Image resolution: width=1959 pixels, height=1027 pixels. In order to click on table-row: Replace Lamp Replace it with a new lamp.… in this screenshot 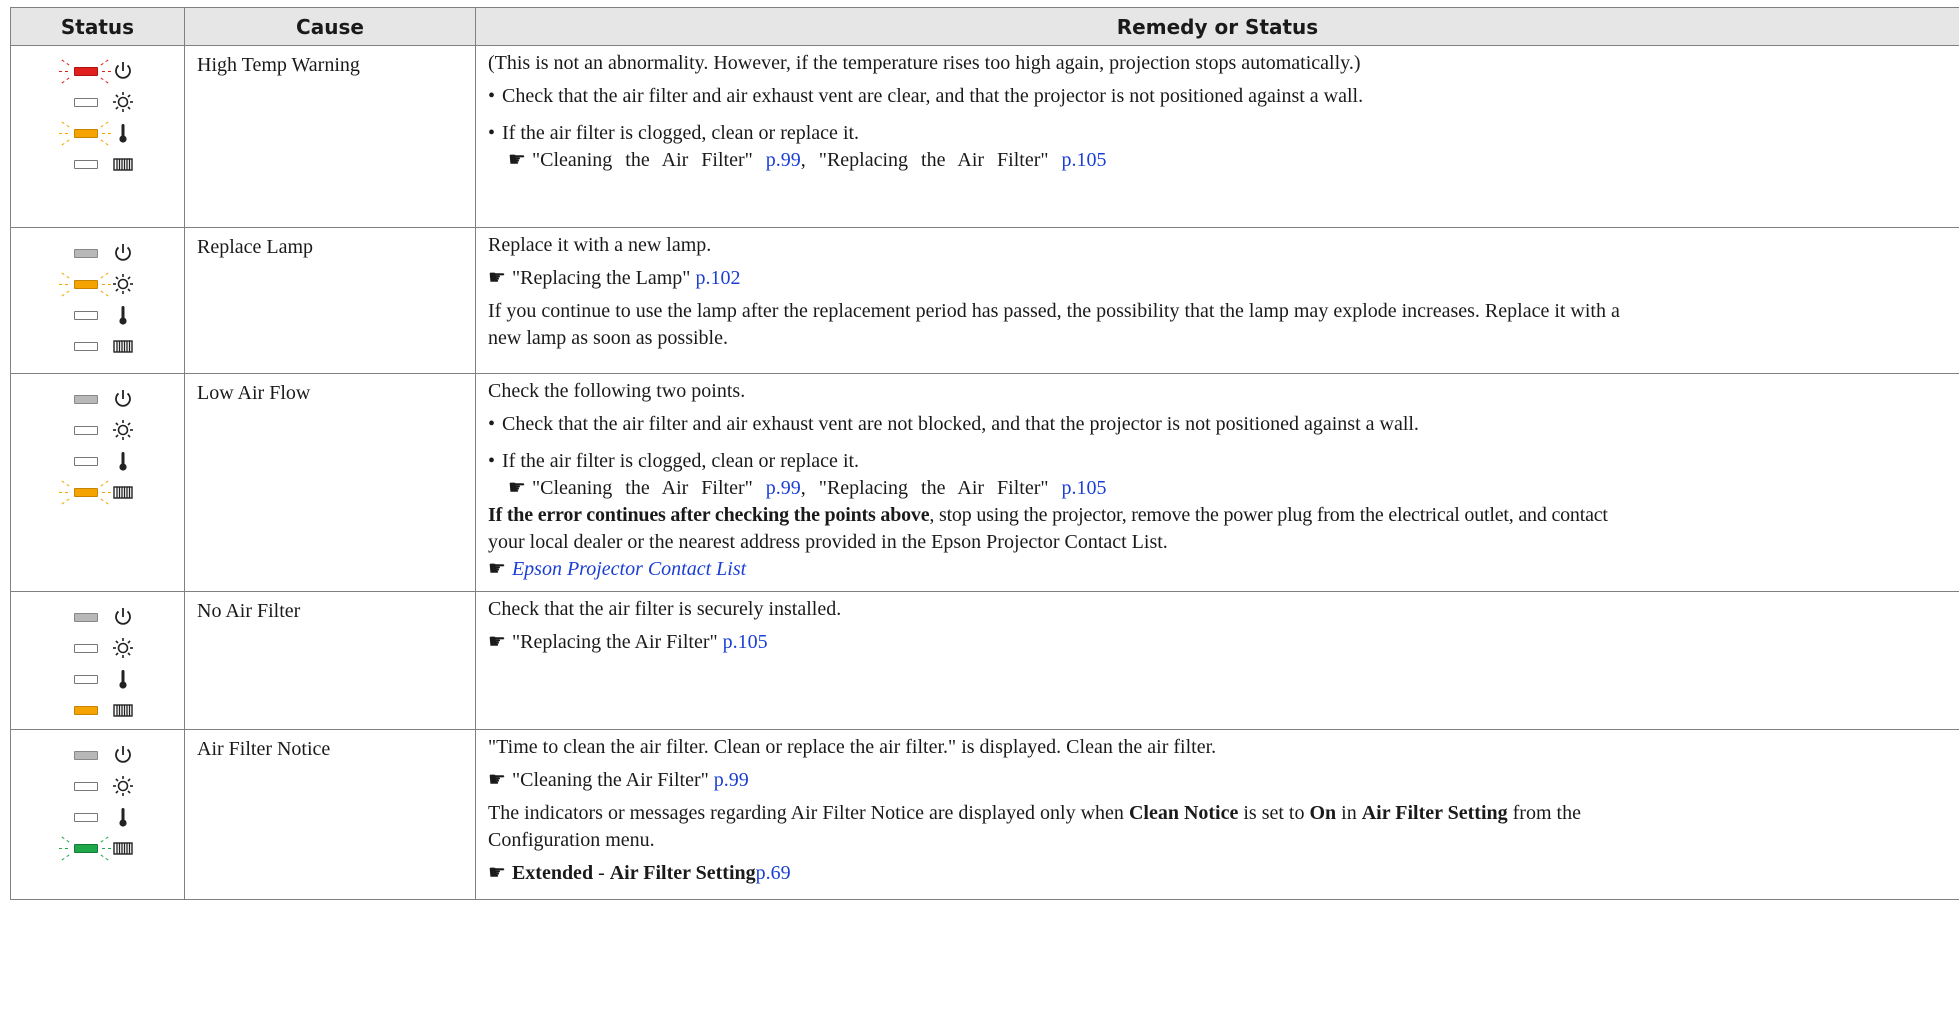, I will do `click(984, 300)`.